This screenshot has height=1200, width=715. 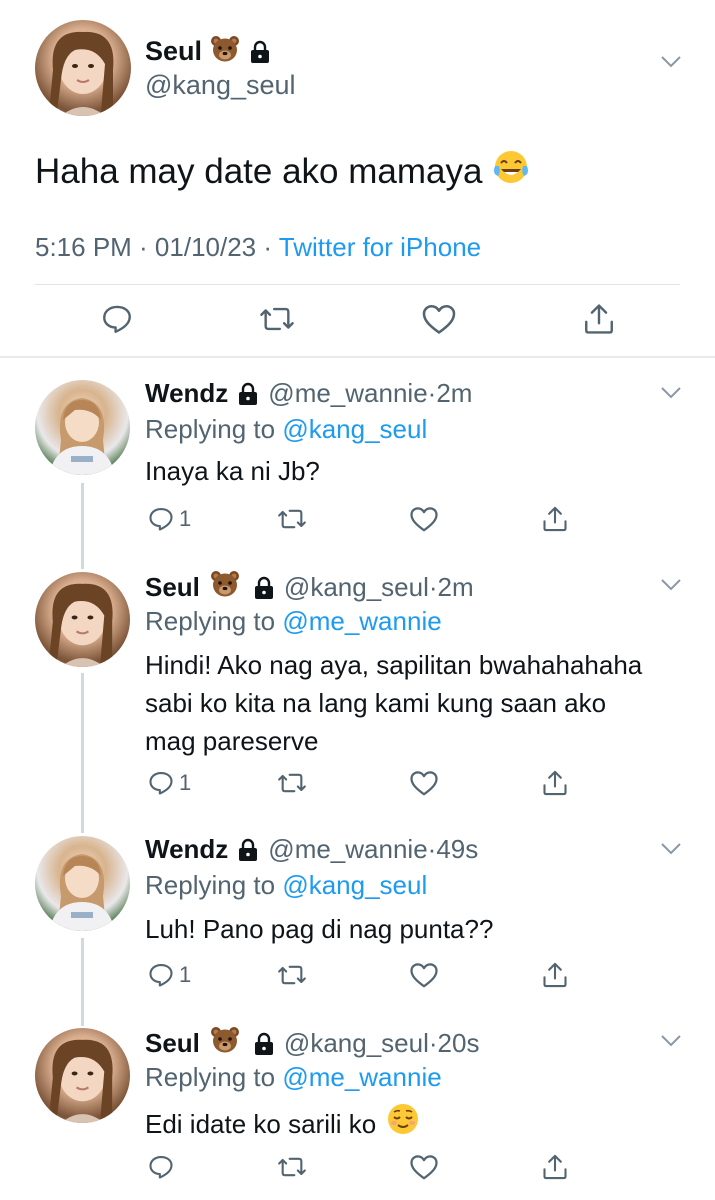 I want to click on reply-time: 20s, so click(x=459, y=1043).